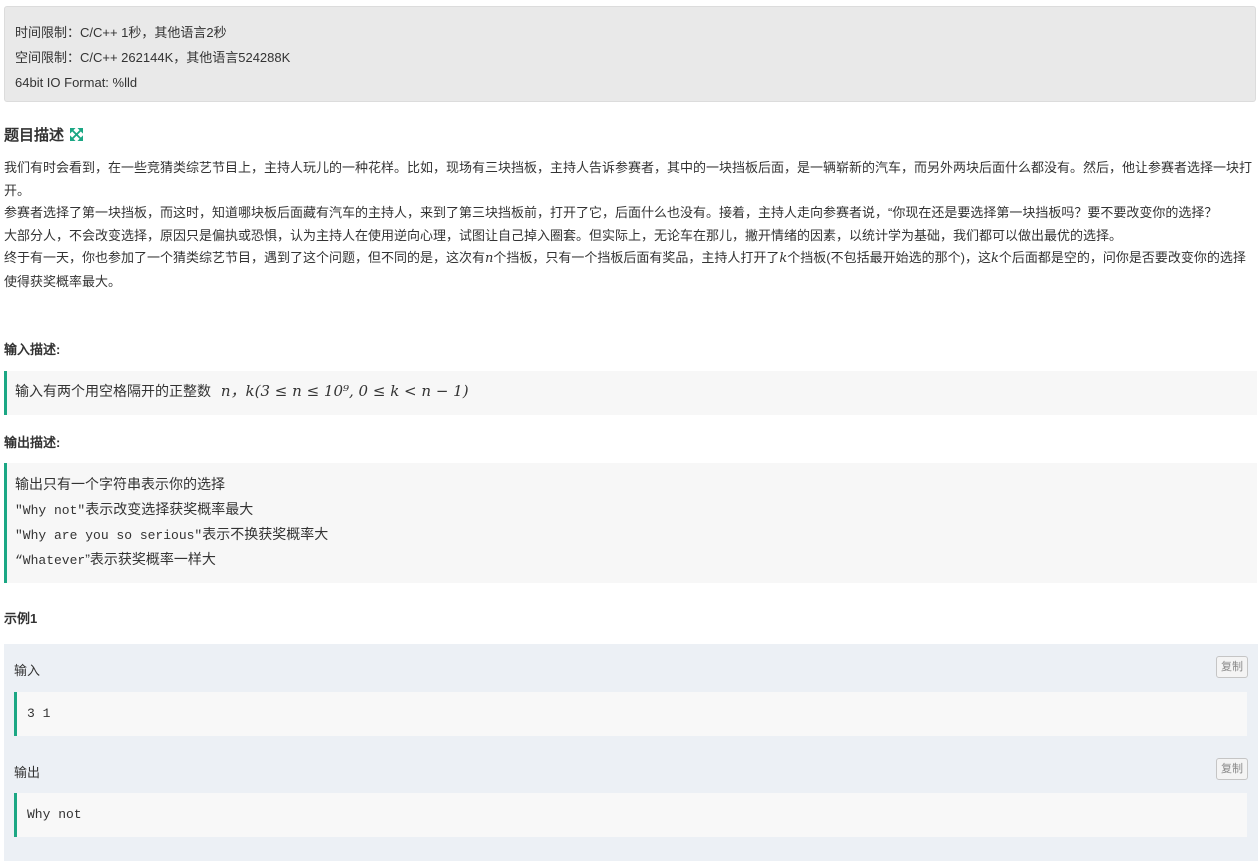 Image resolution: width=1260 pixels, height=863 pixels. What do you see at coordinates (344, 391) in the screenshot?
I see `input-formula: n，k(3 ≤ n ≤ 10⁹, 0 ≤ k < n − 1)` at bounding box center [344, 391].